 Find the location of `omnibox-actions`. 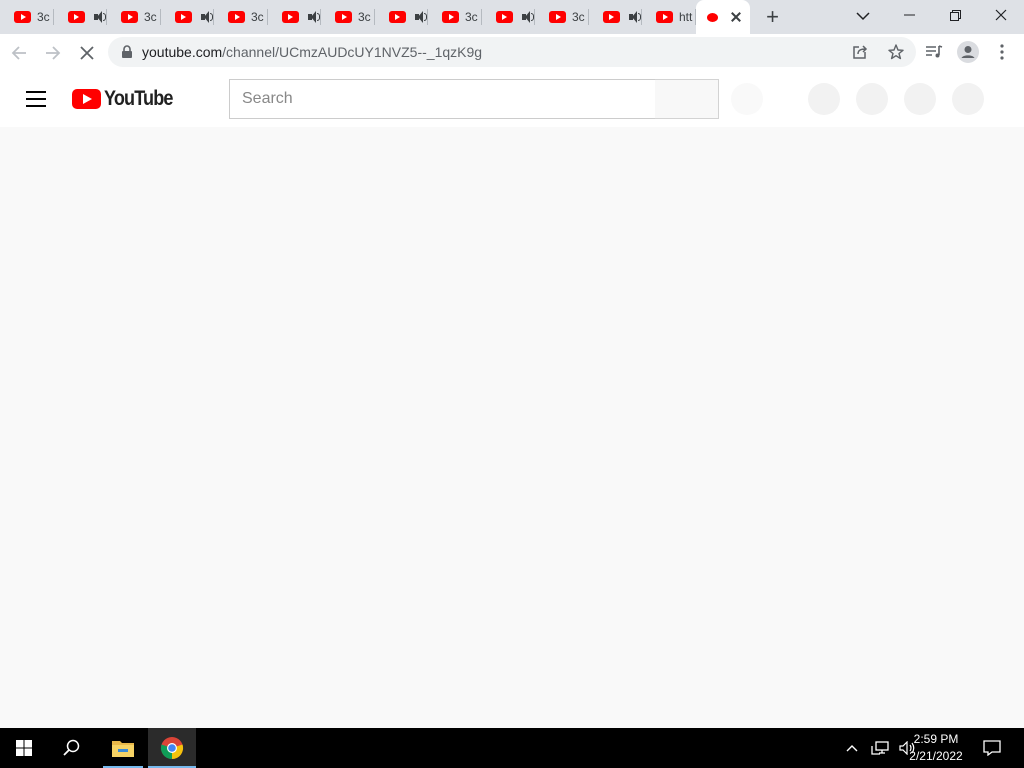

omnibox-actions is located at coordinates (878, 52).